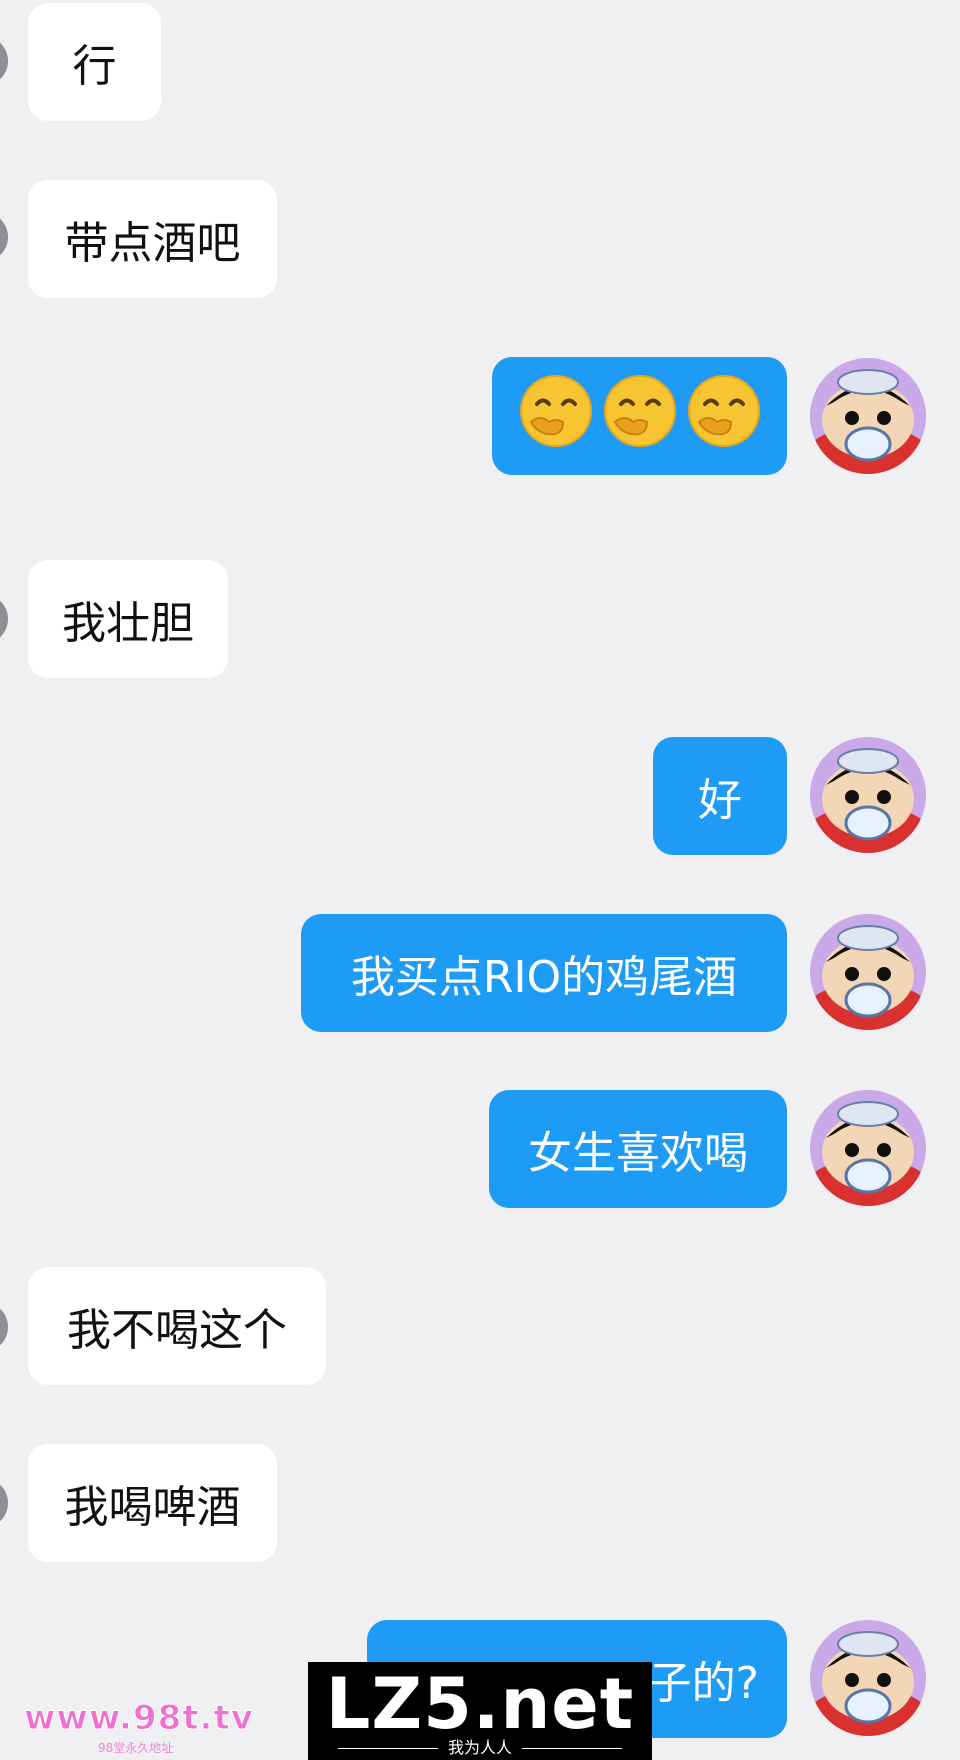  I want to click on message-text: 我不喝这个, so click(177, 1330).